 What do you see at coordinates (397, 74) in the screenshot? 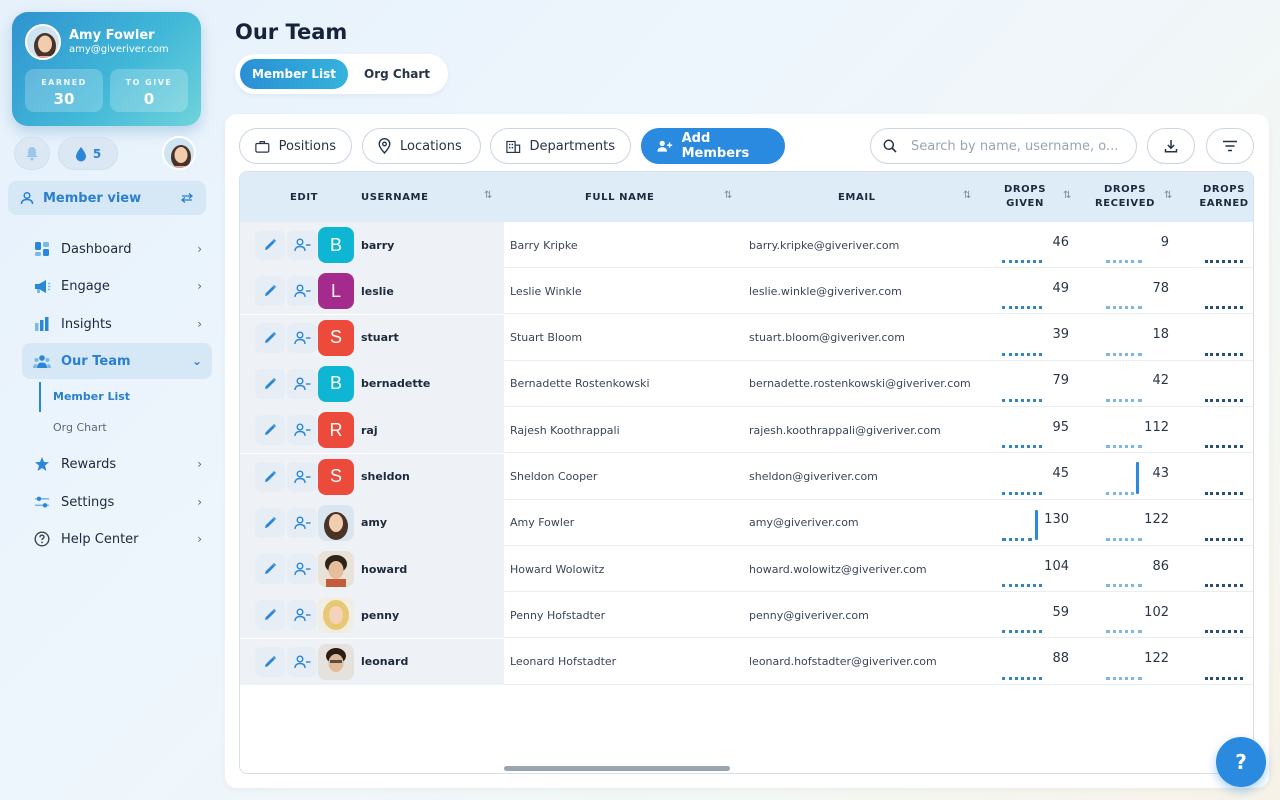
I see `tab-org-chart: Org Chart` at bounding box center [397, 74].